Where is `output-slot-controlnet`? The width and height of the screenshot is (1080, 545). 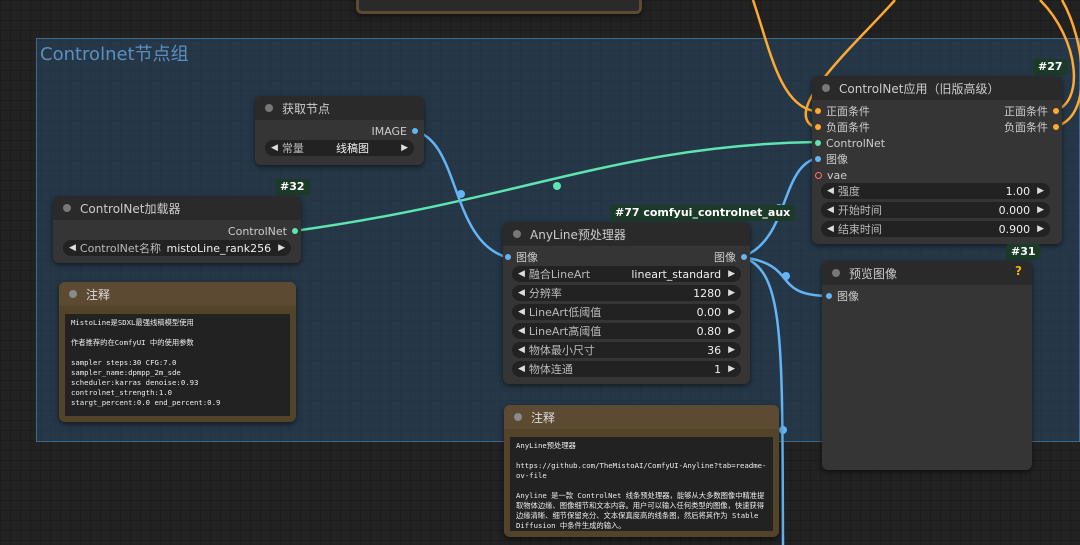 output-slot-controlnet is located at coordinates (295, 231).